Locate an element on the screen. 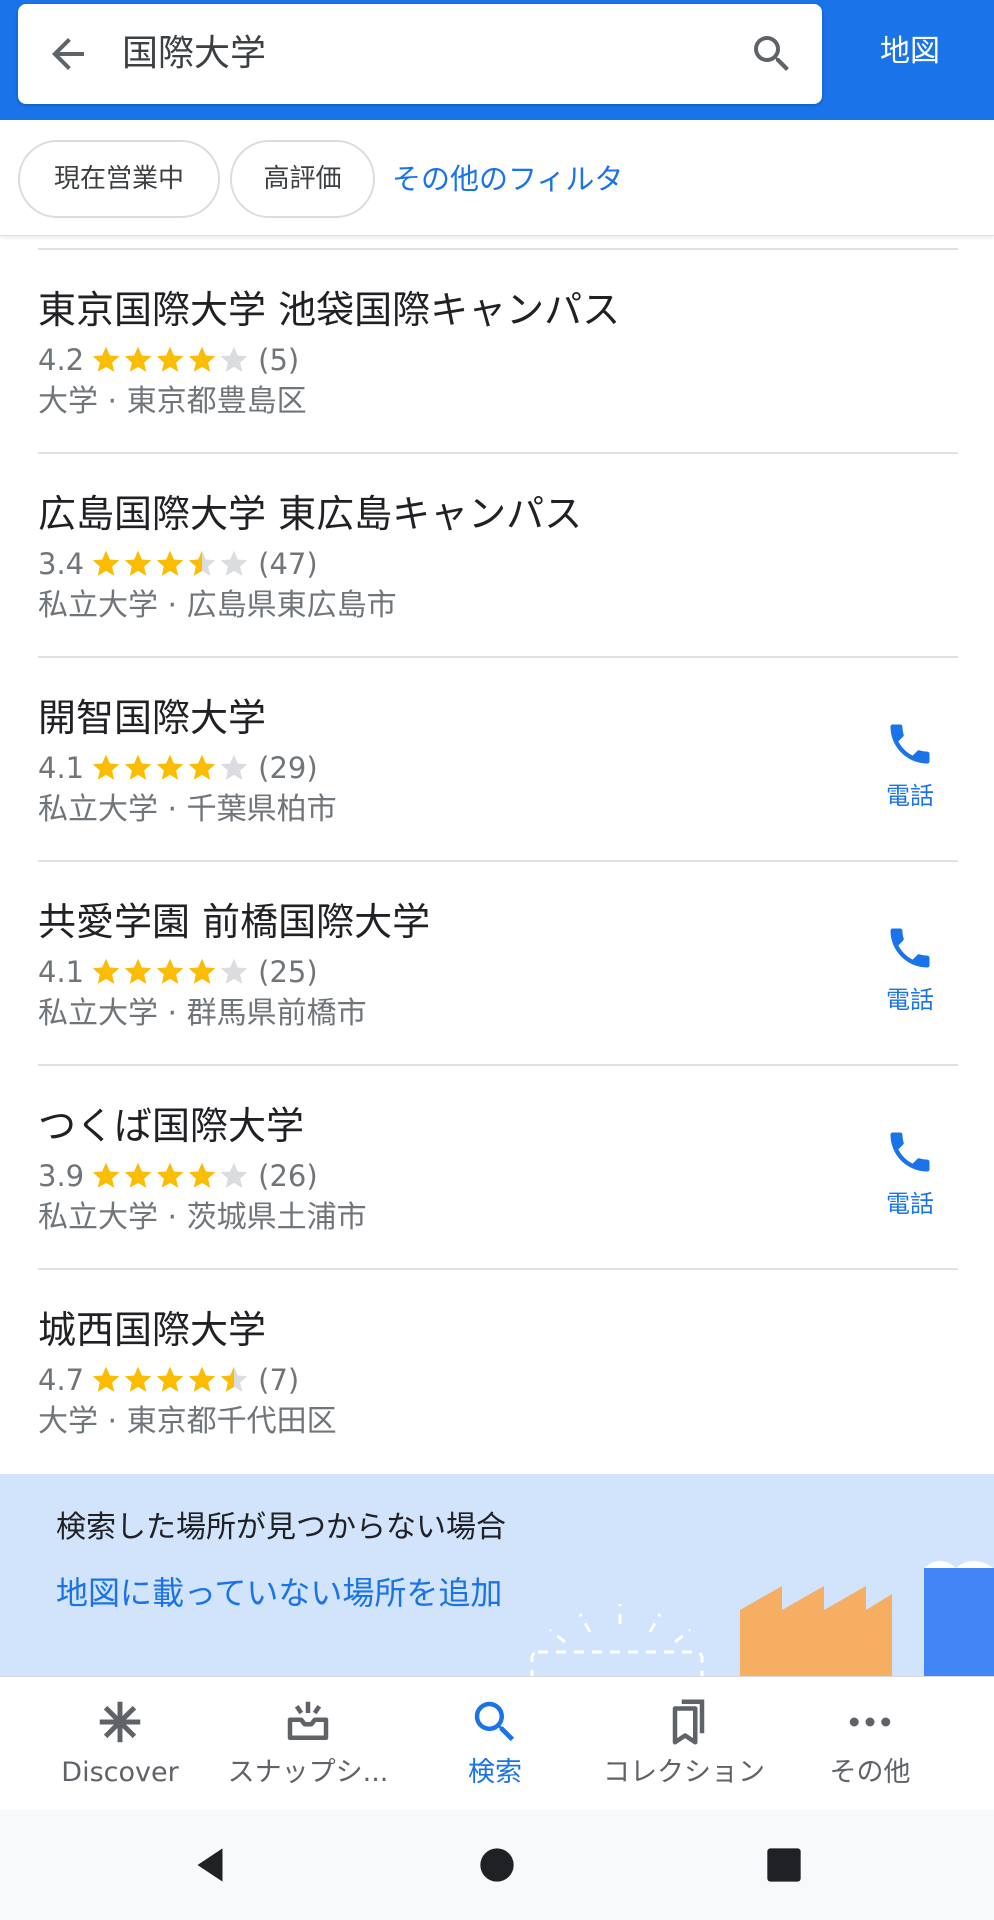 This screenshot has height=1920, width=994. review-count: (25) is located at coordinates (288, 972).